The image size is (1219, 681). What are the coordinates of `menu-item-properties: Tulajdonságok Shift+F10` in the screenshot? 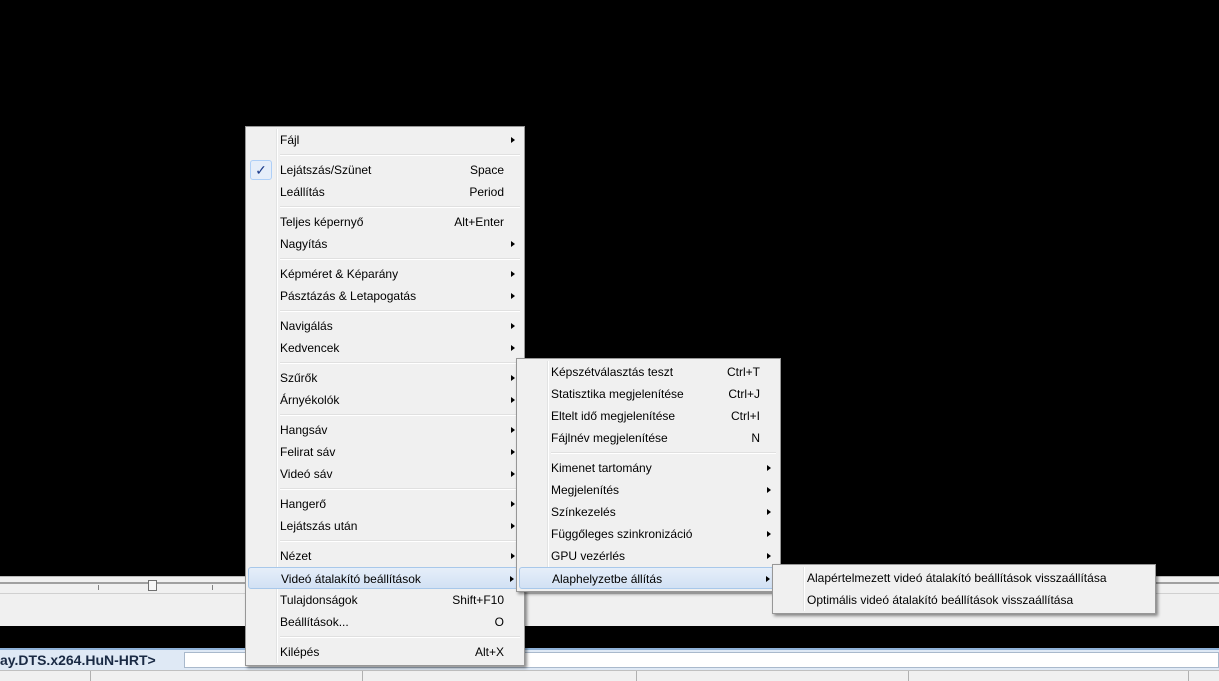 It's located at (385, 600).